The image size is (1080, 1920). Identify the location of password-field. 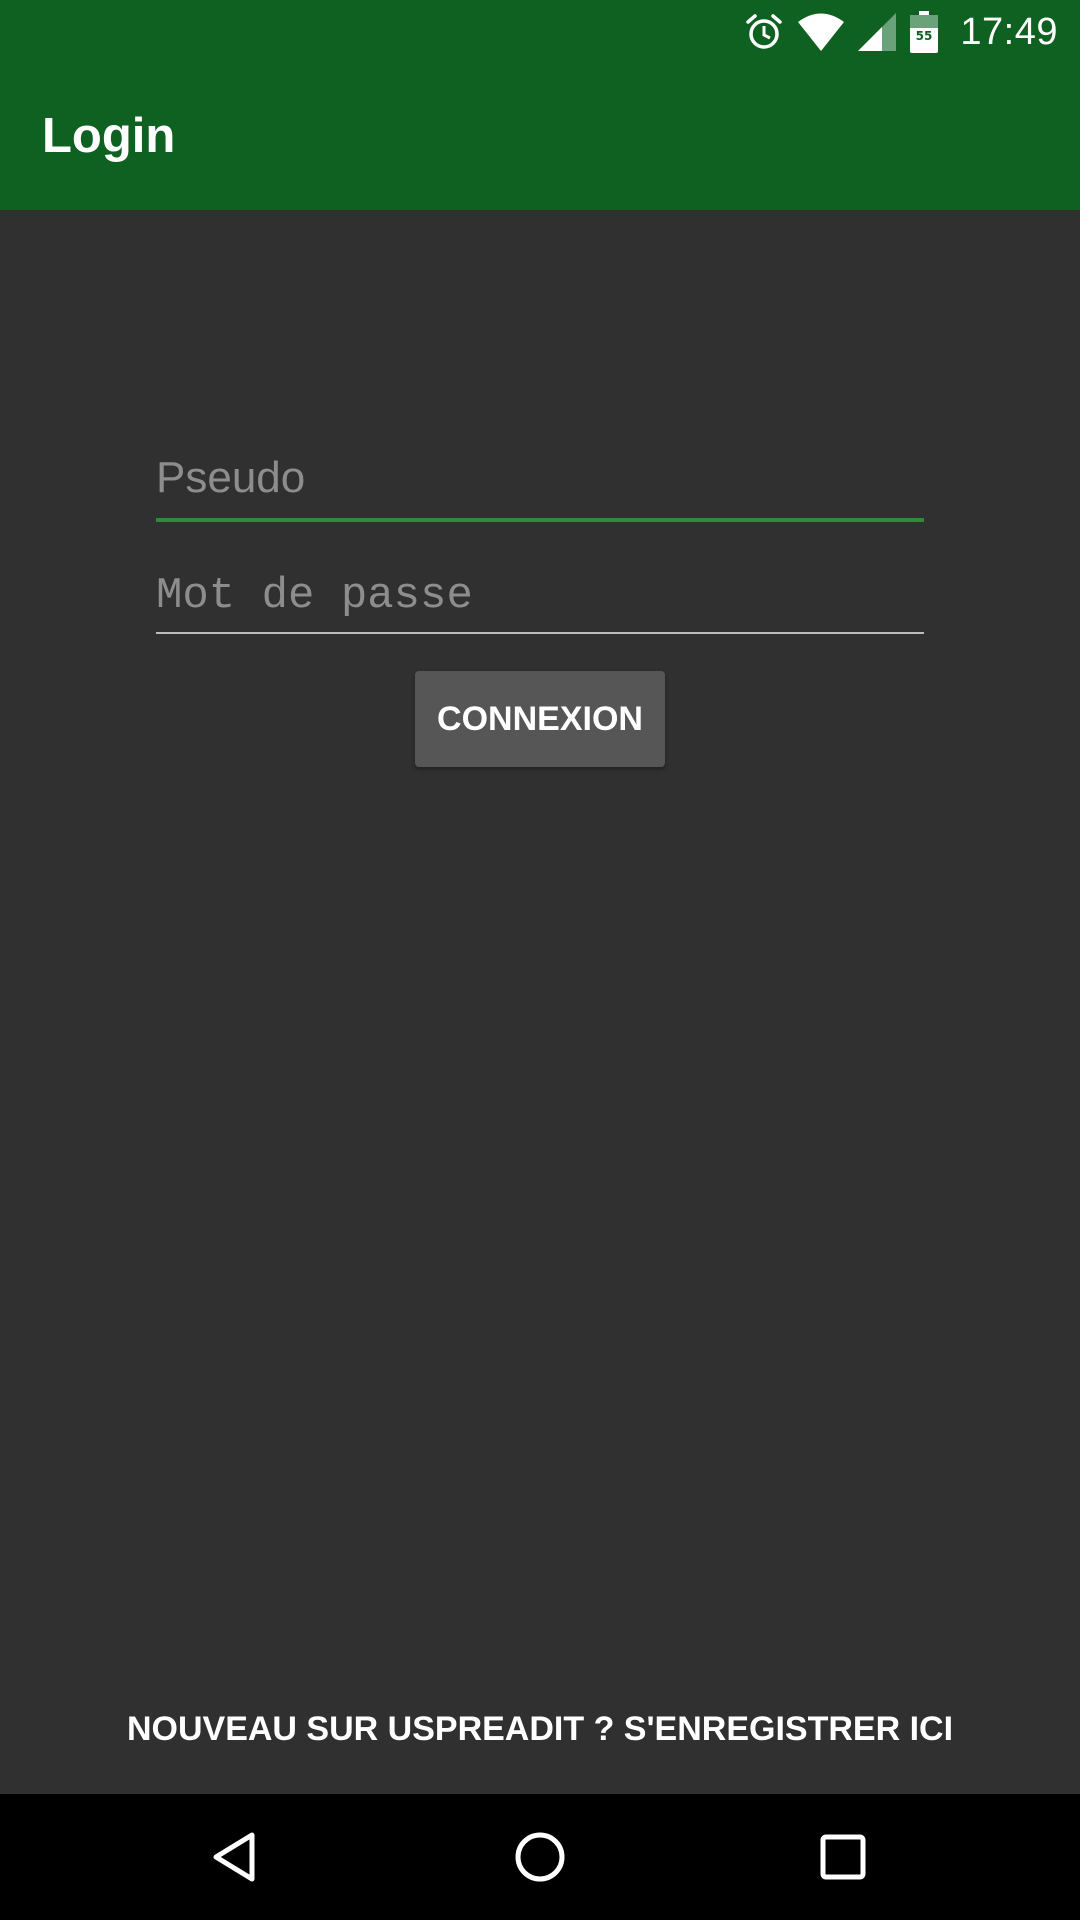
(540, 600).